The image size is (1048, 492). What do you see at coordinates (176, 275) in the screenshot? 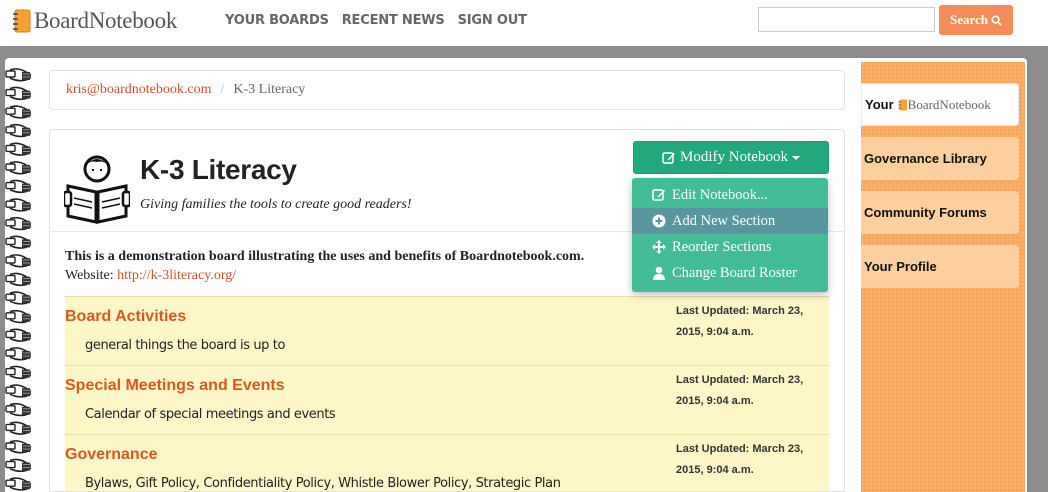
I see `website-link: http://k-3literacy.org/` at bounding box center [176, 275].